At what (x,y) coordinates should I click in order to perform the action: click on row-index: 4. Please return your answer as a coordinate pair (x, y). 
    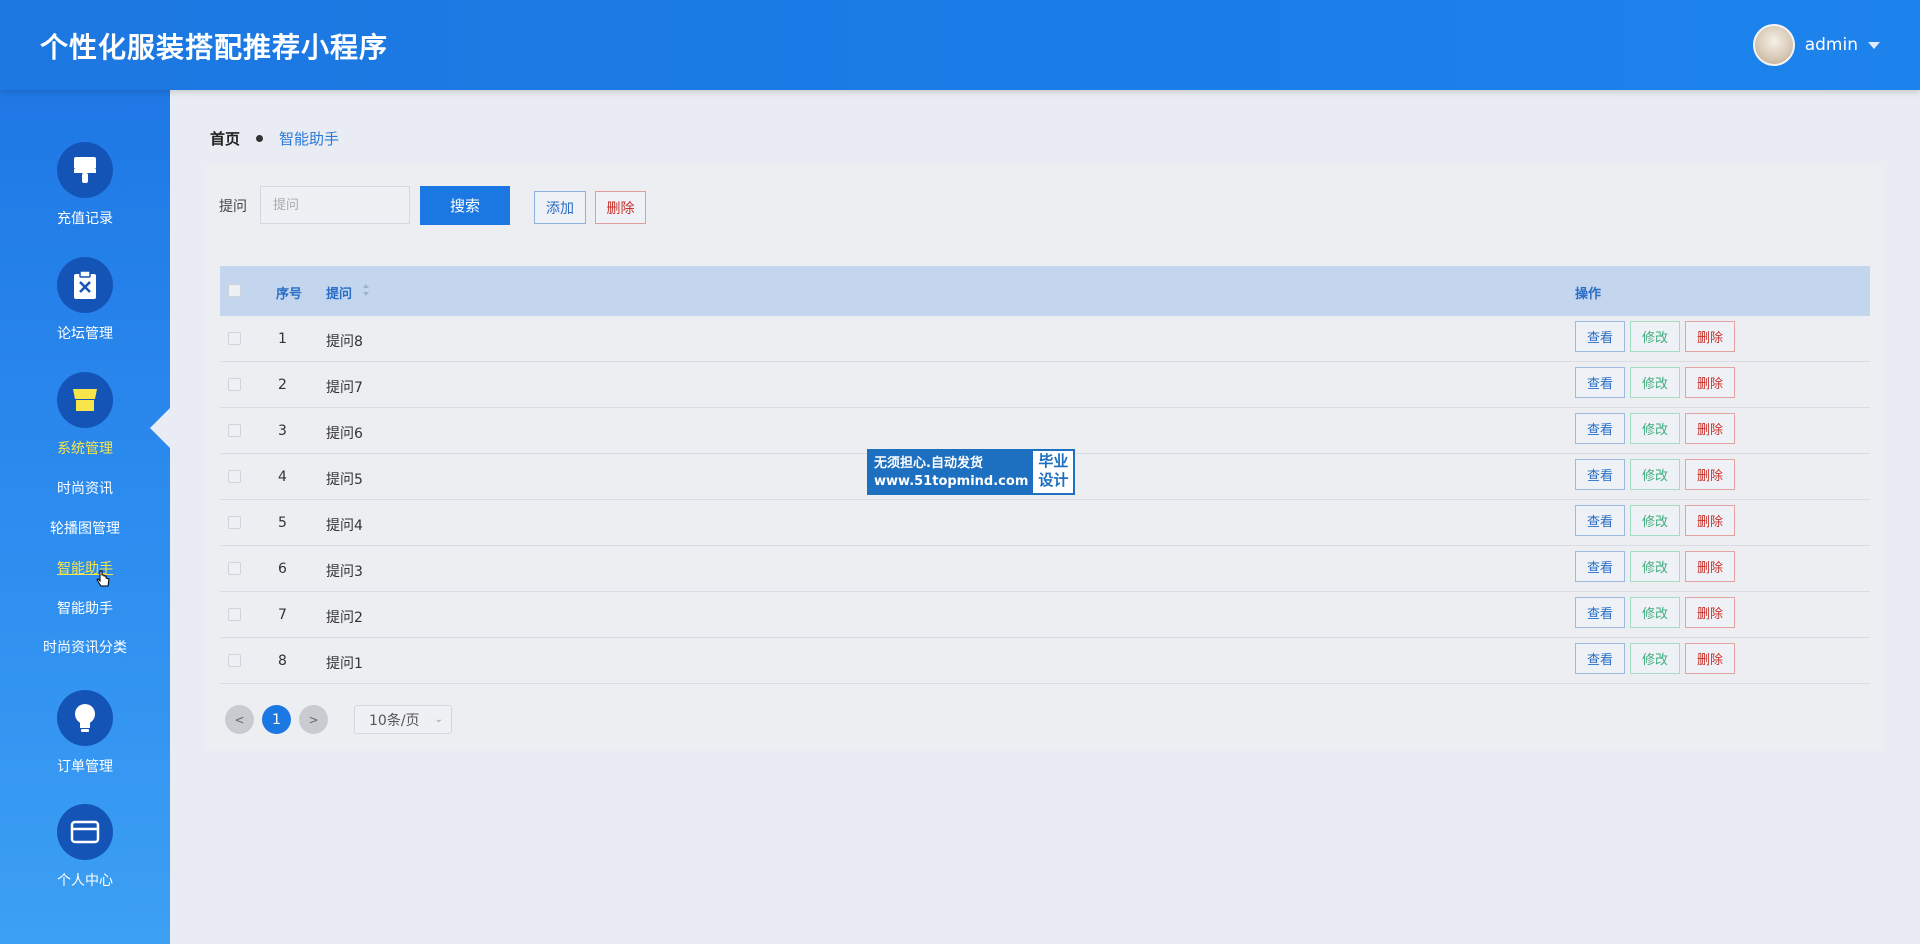
    Looking at the image, I should click on (282, 477).